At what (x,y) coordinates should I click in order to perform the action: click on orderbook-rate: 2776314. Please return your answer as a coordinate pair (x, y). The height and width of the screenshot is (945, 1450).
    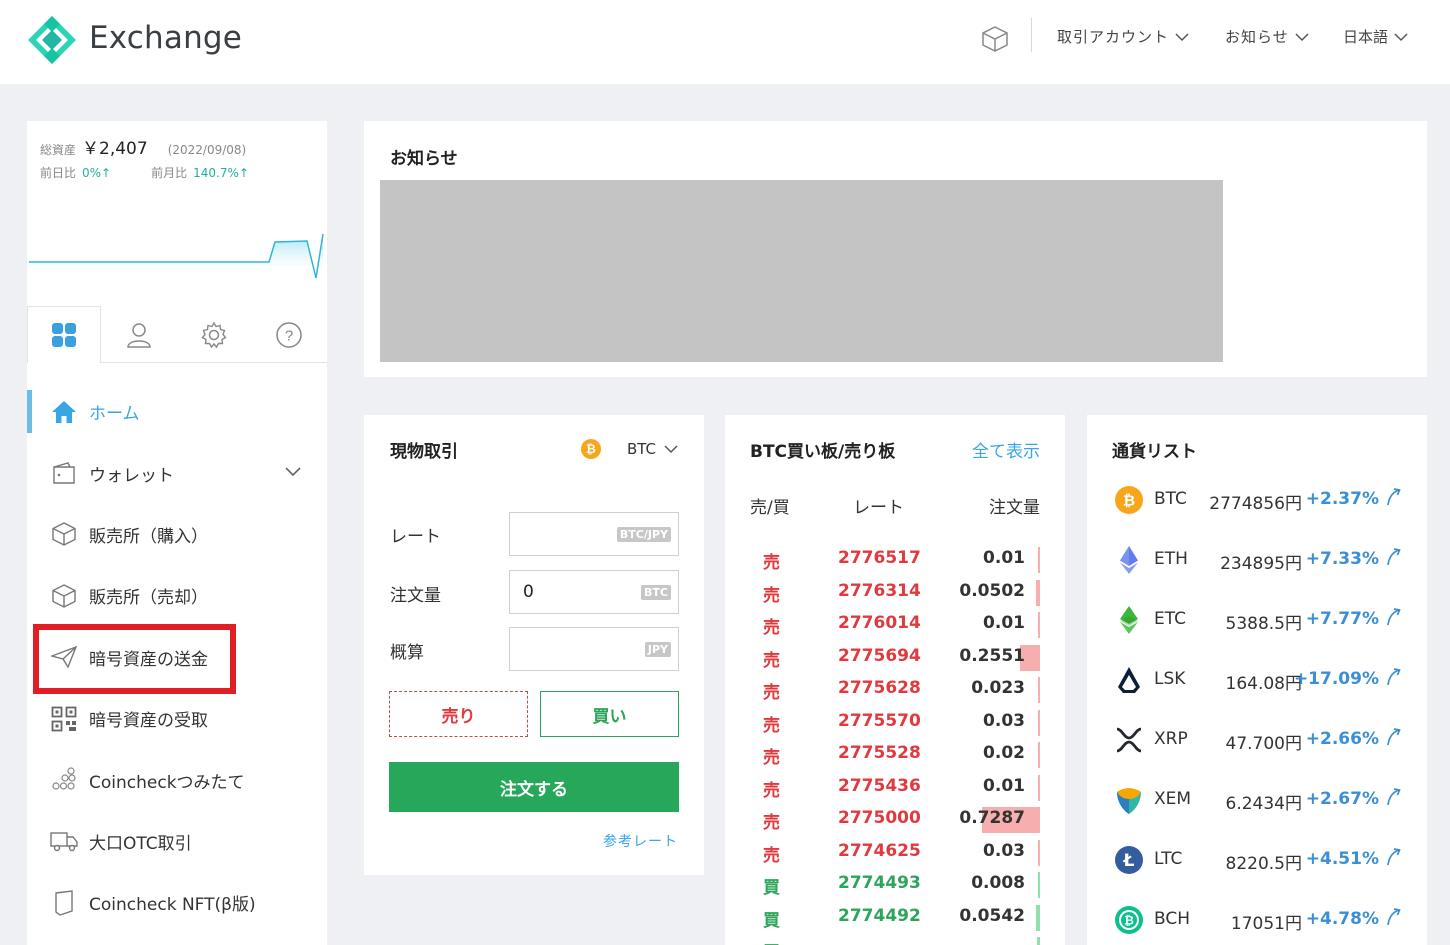
    Looking at the image, I should click on (879, 590).